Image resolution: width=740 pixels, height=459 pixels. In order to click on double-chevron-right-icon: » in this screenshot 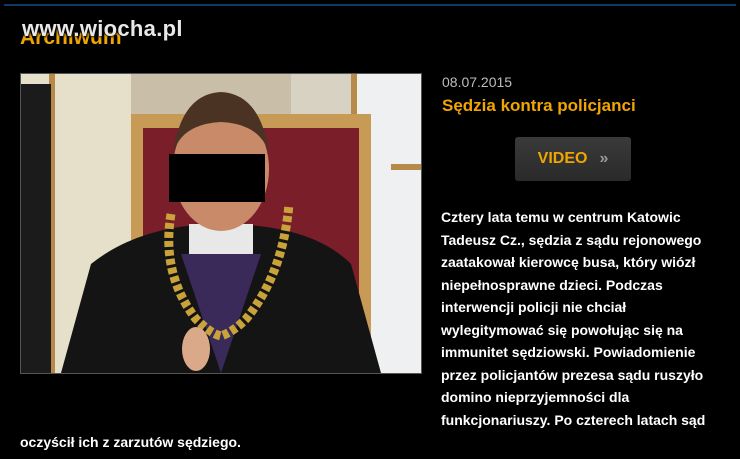, I will do `click(604, 158)`.